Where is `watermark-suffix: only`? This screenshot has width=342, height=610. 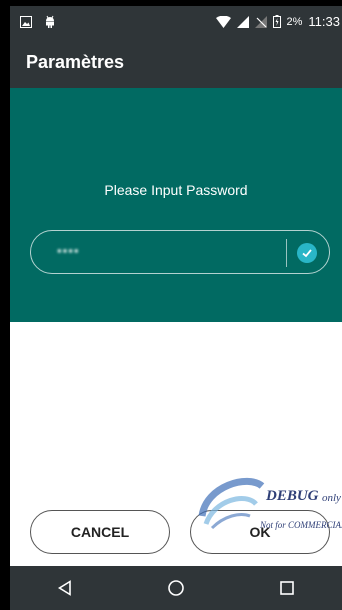
watermark-suffix: only is located at coordinates (331, 498).